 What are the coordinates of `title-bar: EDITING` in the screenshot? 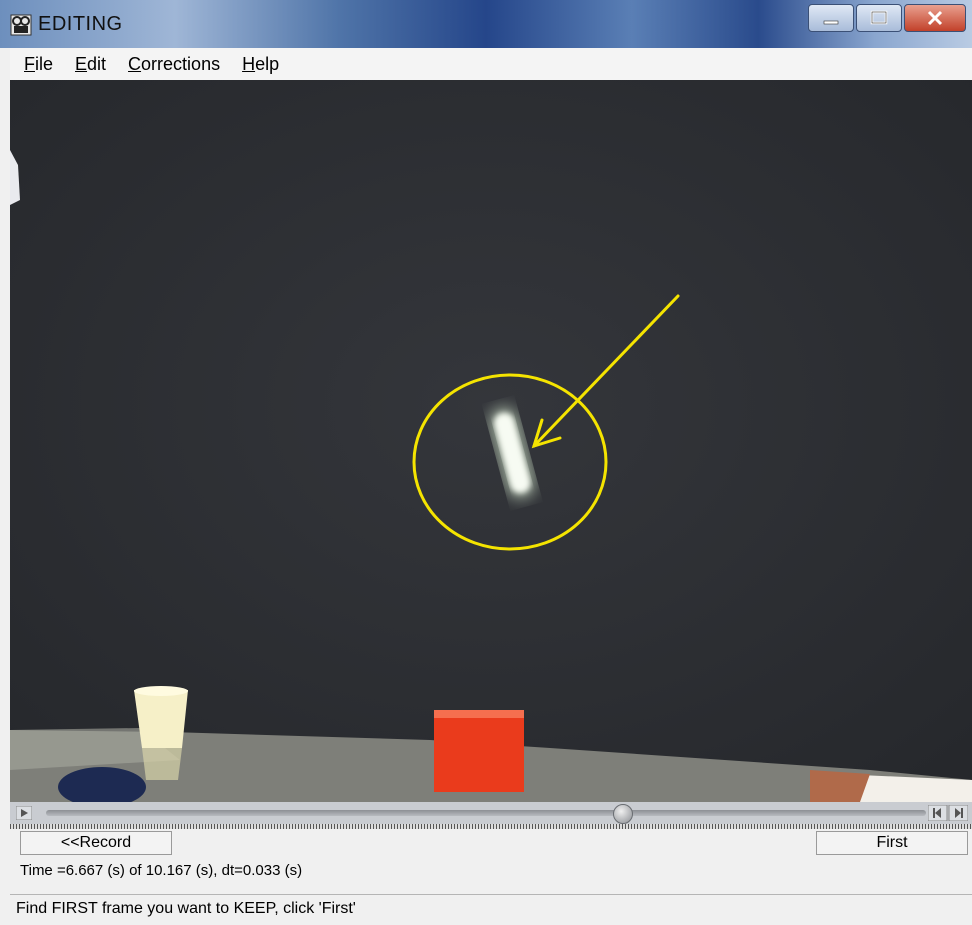 It's located at (486, 24).